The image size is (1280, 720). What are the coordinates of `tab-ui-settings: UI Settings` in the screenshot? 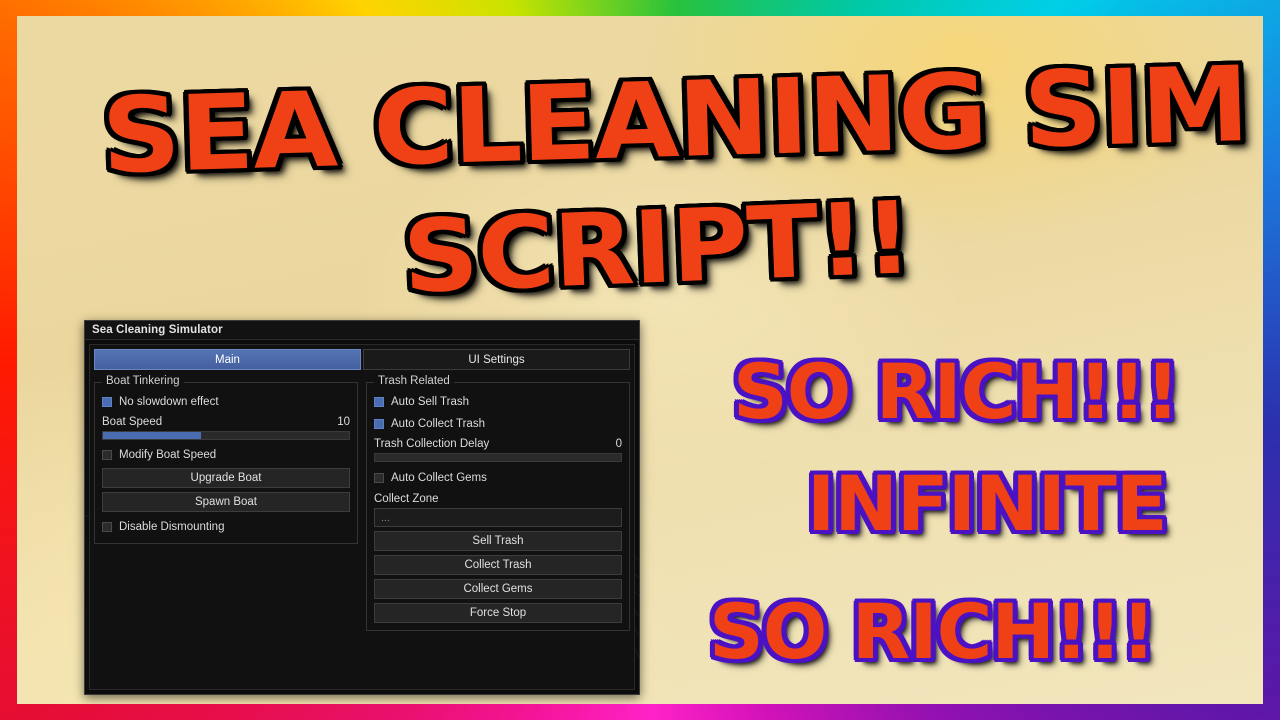 It's located at (496, 359).